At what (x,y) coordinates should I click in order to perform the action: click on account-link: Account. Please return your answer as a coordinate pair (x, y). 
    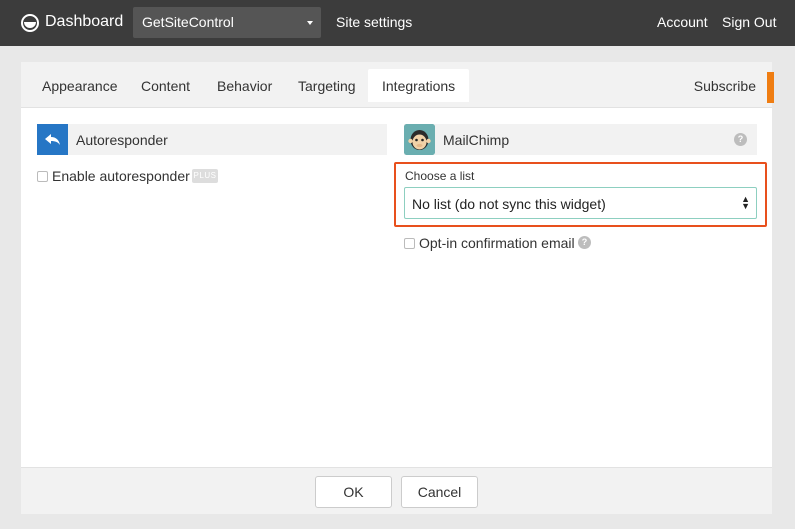
    Looking at the image, I should click on (682, 22).